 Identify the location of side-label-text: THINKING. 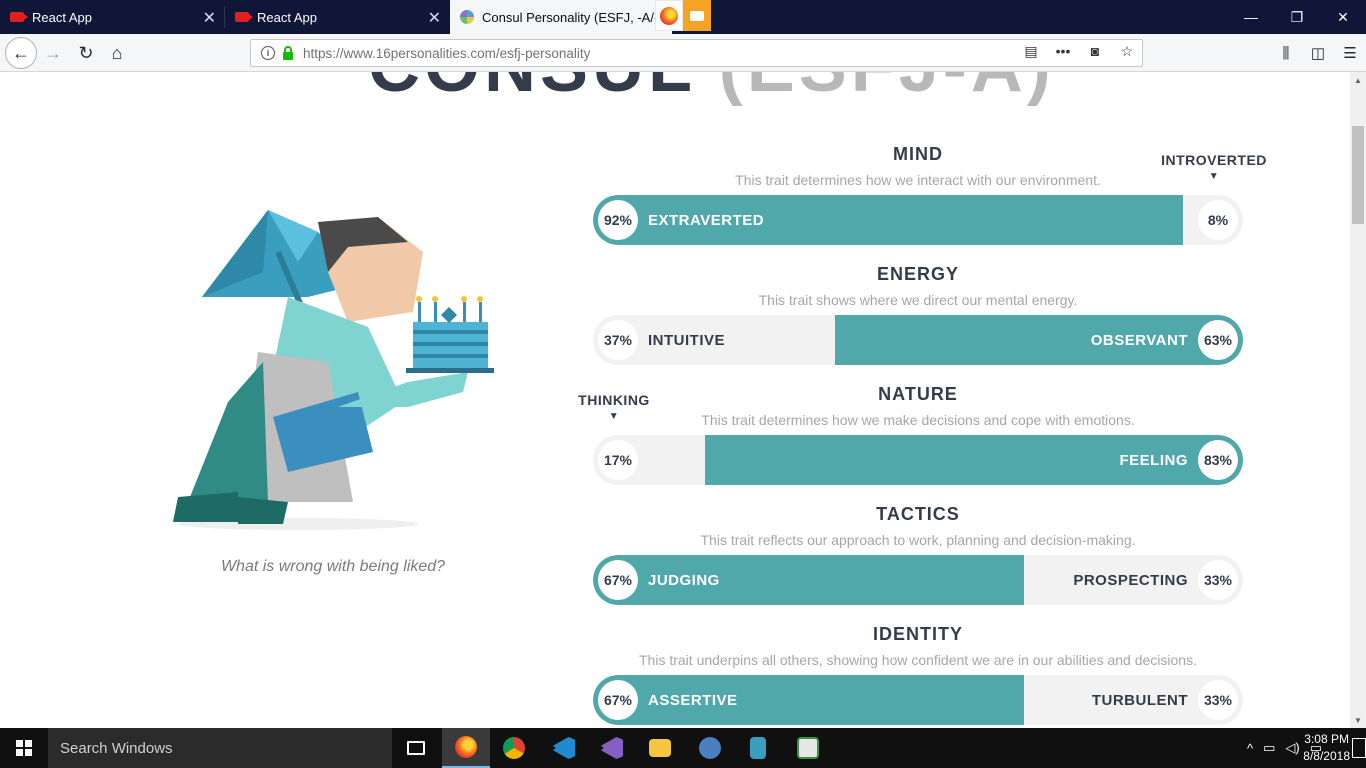
(614, 400).